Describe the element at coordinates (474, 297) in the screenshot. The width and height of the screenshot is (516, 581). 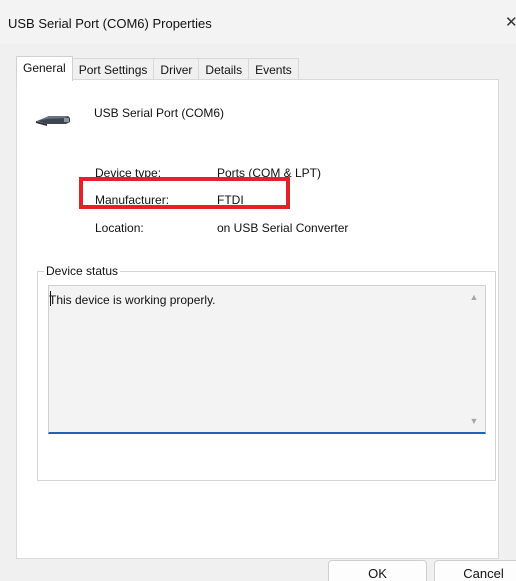
I see `scroll-up-arrow-icon: ▲` at that location.